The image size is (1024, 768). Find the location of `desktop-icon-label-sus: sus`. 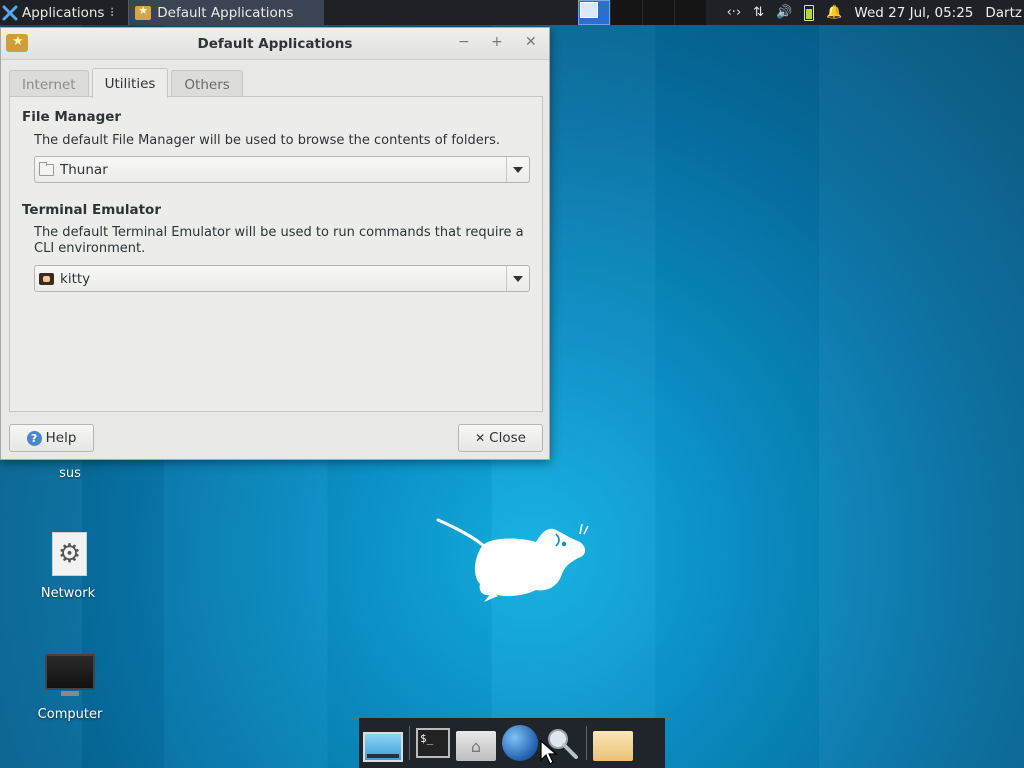

desktop-icon-label-sus: sus is located at coordinates (70, 473).